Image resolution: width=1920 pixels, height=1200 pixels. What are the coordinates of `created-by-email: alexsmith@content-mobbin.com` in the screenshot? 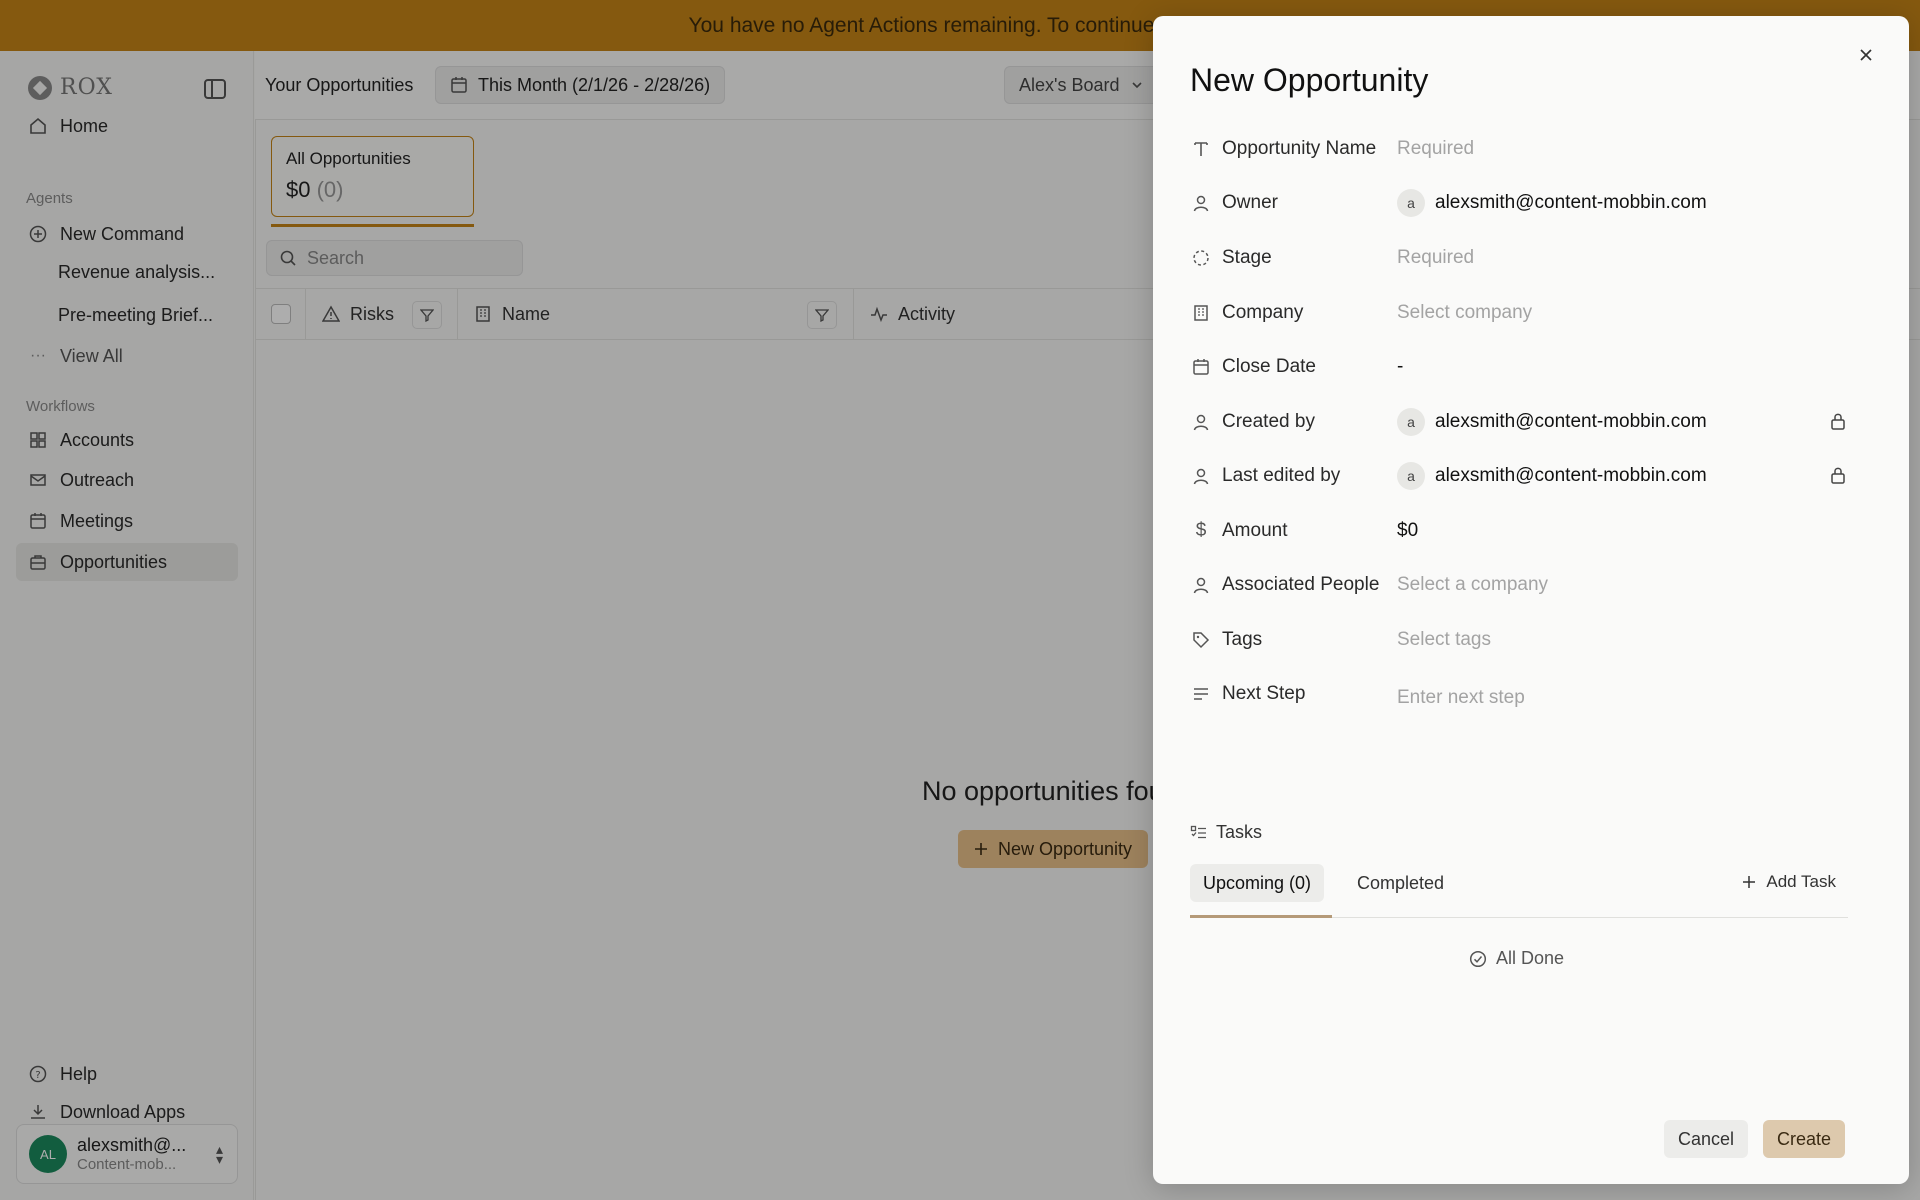 It's located at (1571, 421).